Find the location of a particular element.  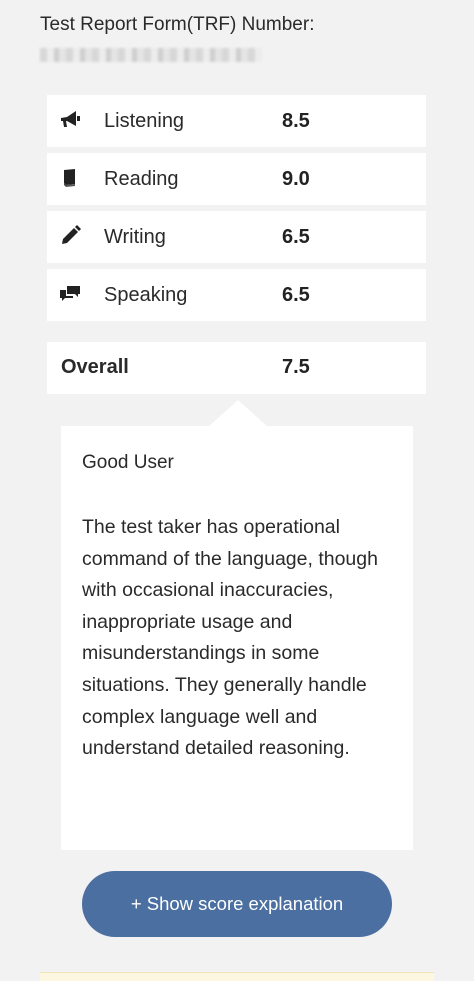

trf-number-label: Test Report Form(TRF) Number: is located at coordinates (177, 24).